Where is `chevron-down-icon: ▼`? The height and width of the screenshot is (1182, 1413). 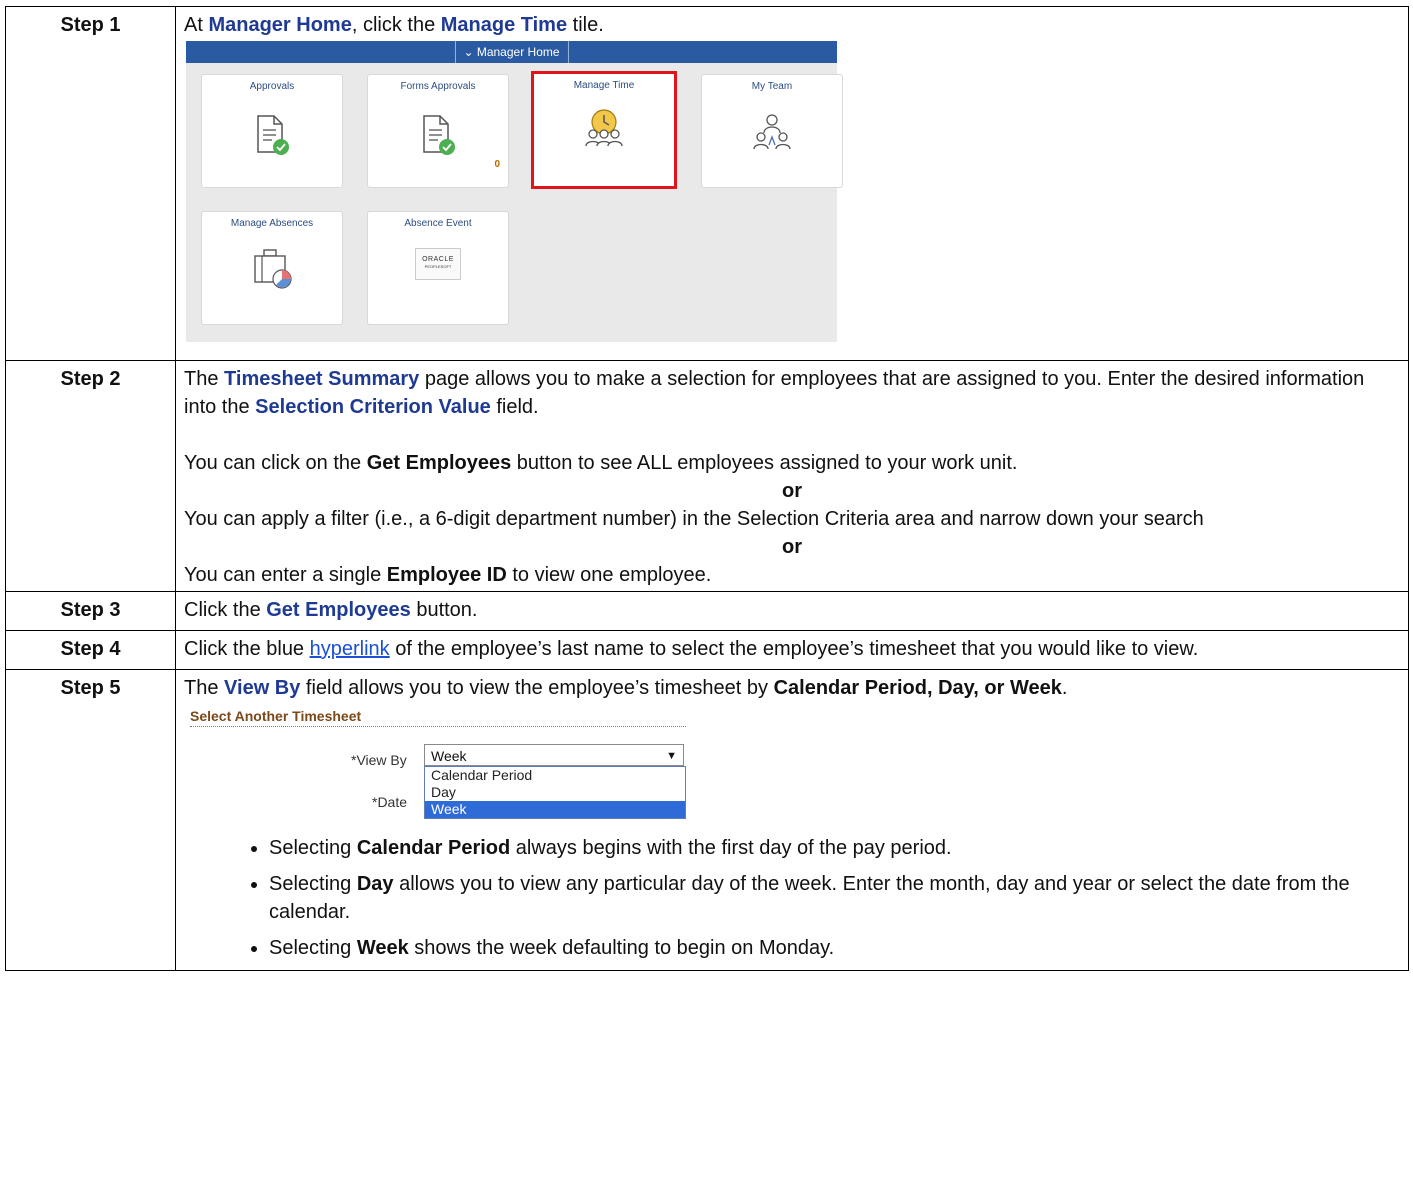
chevron-down-icon: ▼ is located at coordinates (671, 756).